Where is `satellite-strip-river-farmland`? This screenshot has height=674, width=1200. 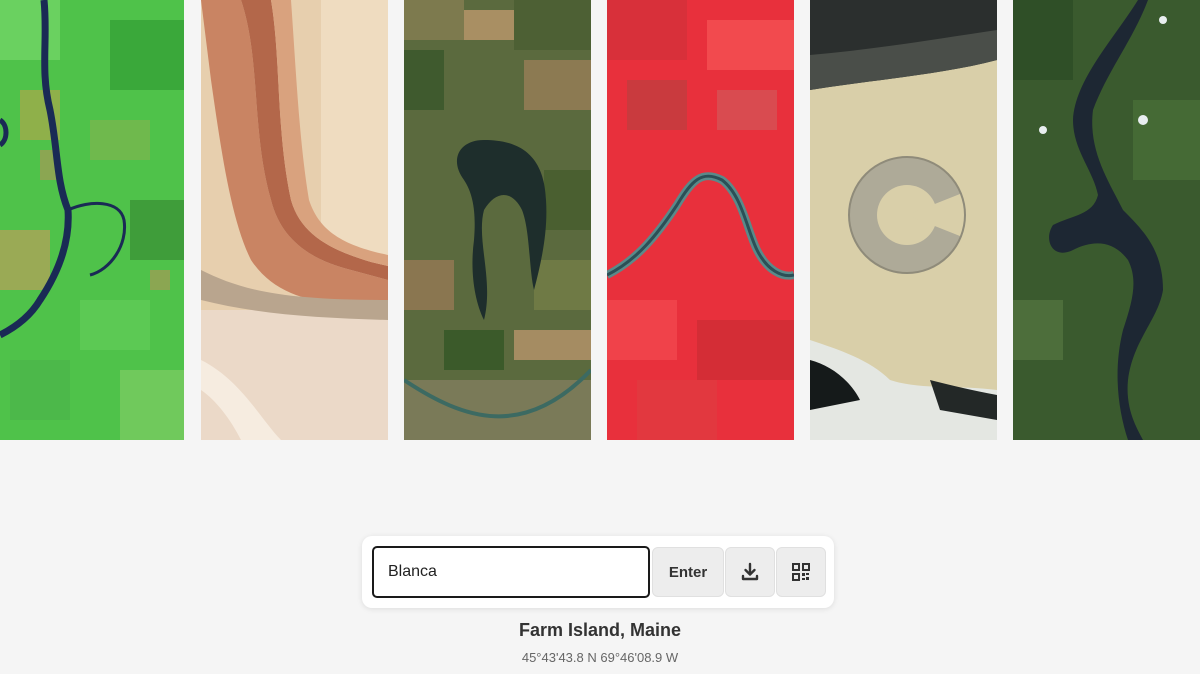
satellite-strip-river-farmland is located at coordinates (92, 220).